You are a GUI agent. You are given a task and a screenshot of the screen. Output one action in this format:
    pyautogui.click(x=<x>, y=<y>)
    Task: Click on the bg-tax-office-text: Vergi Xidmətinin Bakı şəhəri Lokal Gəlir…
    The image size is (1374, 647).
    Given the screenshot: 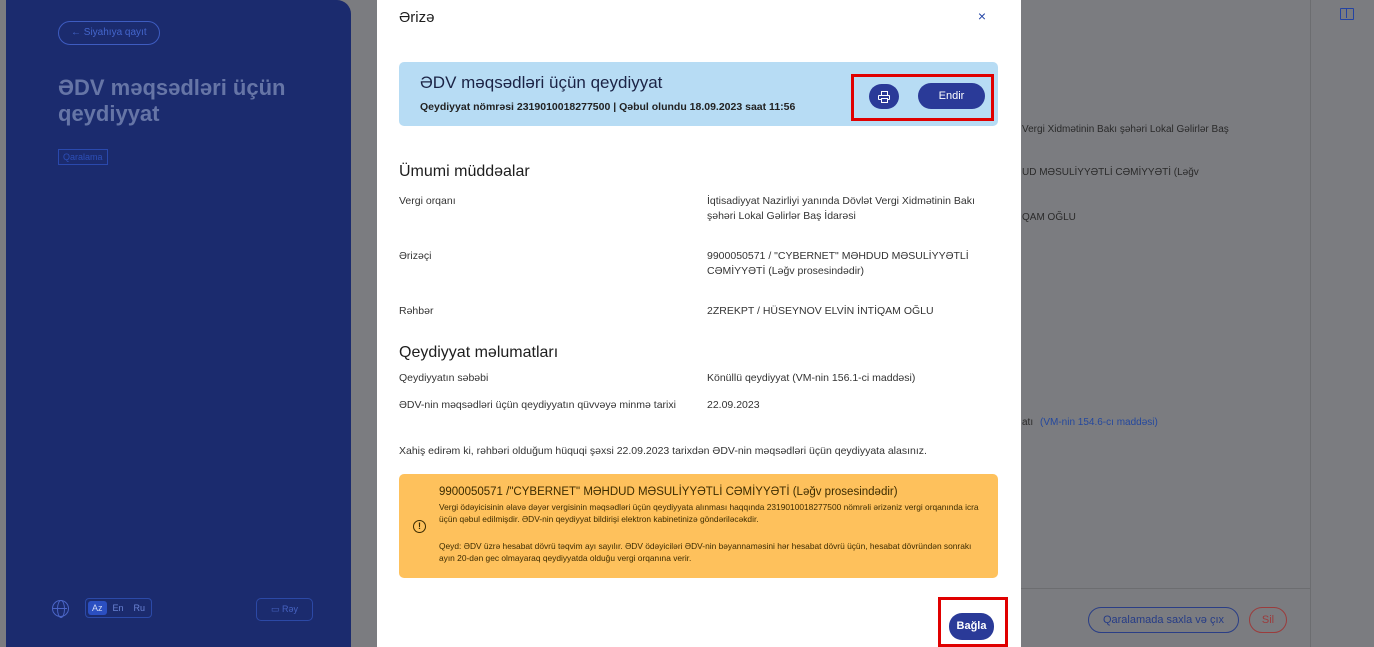 What is the action you would take?
    pyautogui.click(x=1125, y=129)
    